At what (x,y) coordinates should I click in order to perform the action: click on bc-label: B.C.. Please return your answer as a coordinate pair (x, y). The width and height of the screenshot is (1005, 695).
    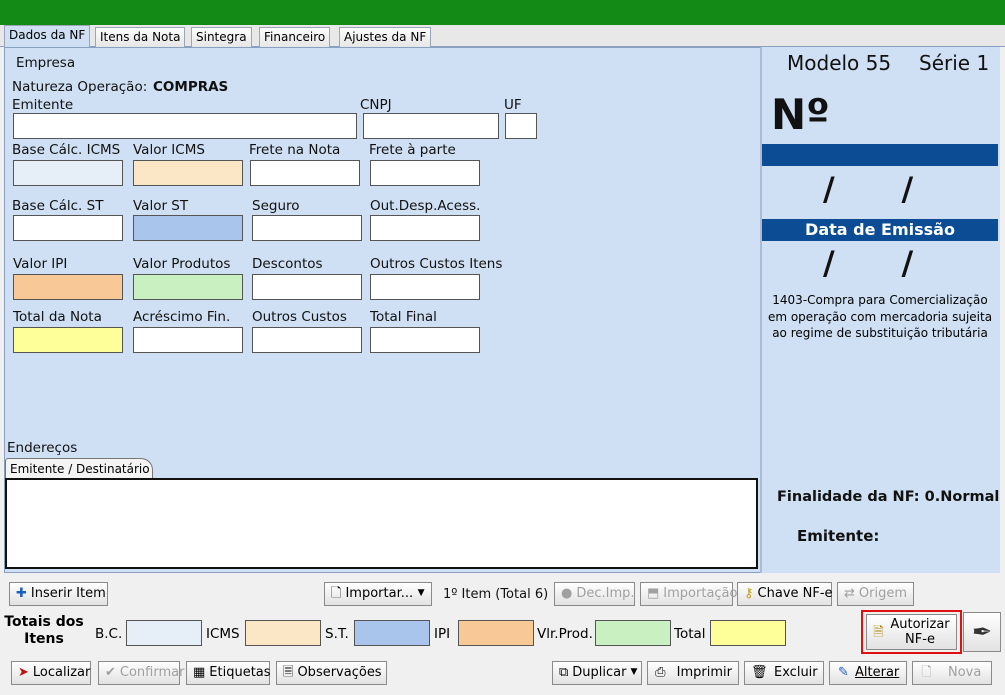
    Looking at the image, I should click on (109, 634).